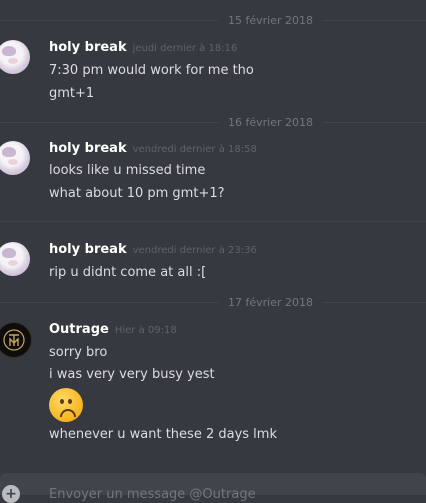  What do you see at coordinates (127, 170) in the screenshot?
I see `message-text: looks like u missed time` at bounding box center [127, 170].